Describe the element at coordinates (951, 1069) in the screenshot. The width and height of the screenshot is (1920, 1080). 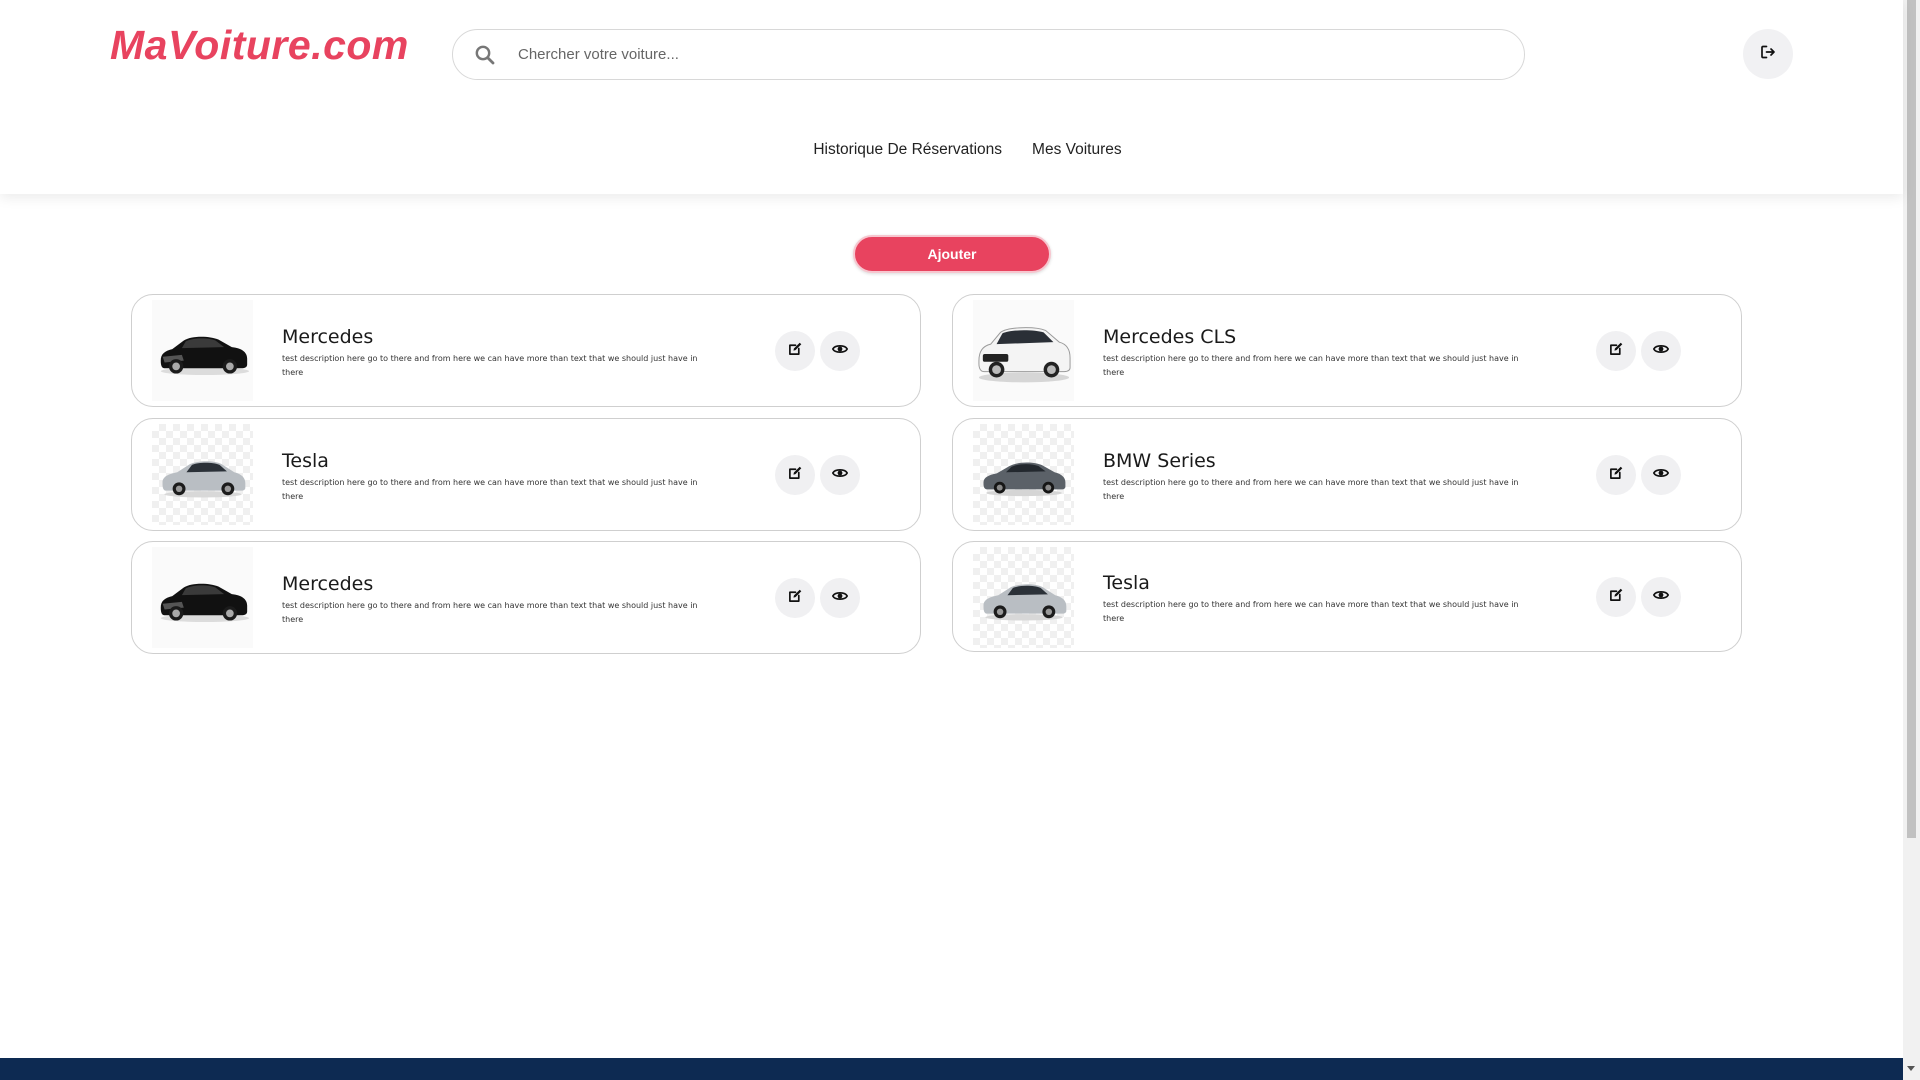
I see `page-footer` at that location.